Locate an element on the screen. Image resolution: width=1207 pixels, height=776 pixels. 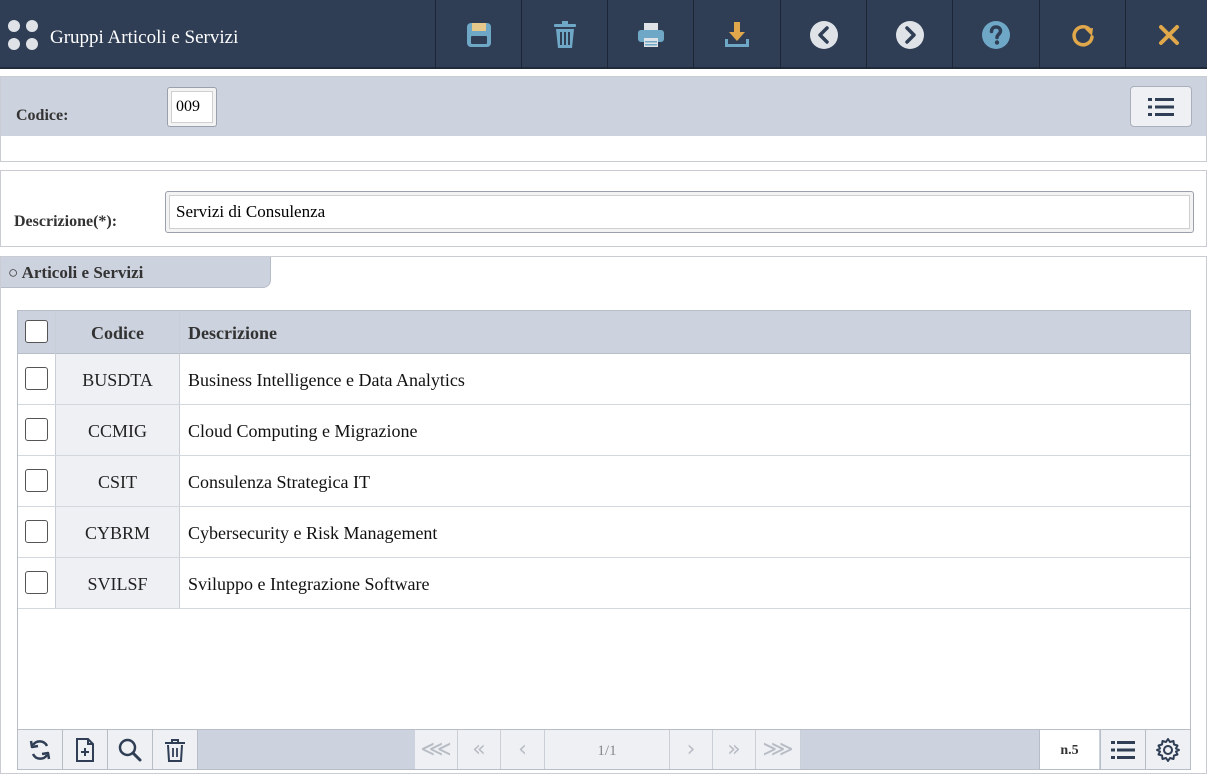
help-button is located at coordinates (995, 34).